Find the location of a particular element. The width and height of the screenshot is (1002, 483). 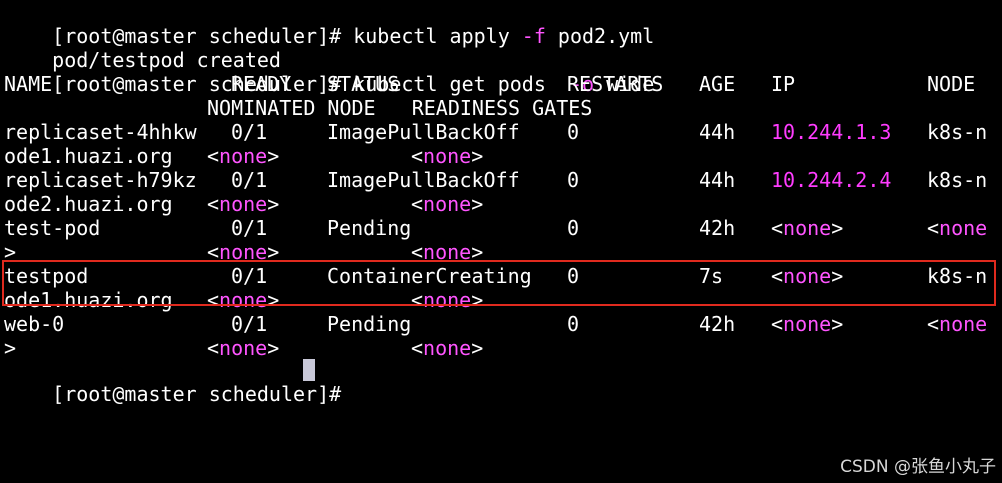

cell-name: testpod is located at coordinates (46, 276).